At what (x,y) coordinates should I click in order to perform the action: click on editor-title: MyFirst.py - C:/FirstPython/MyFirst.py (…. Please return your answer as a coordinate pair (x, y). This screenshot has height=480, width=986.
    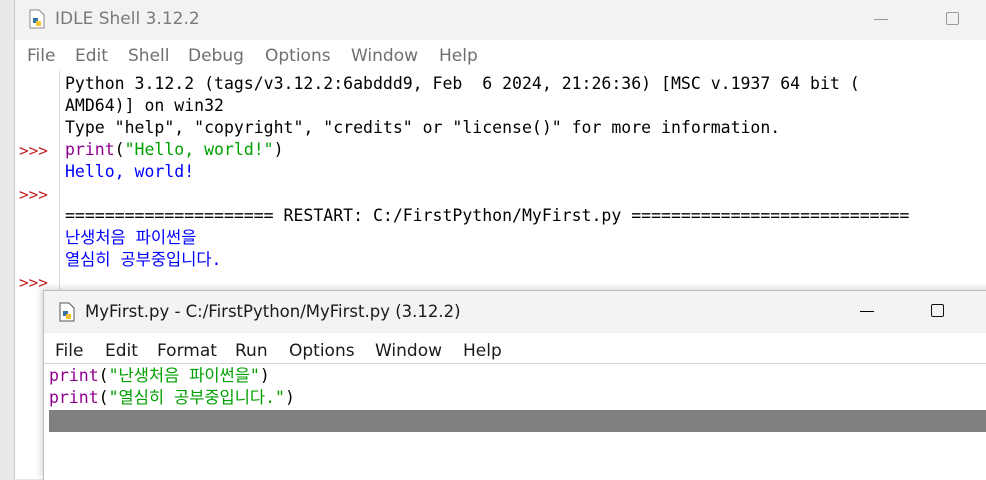
    Looking at the image, I should click on (273, 311).